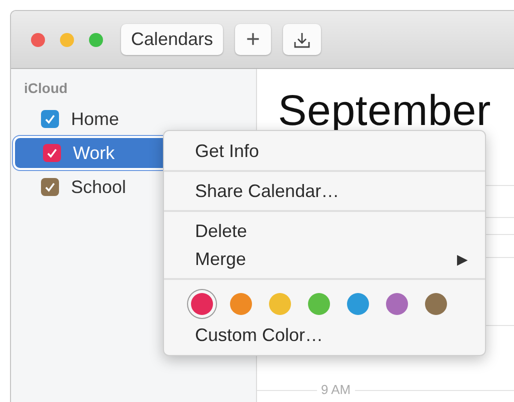 This screenshot has width=514, height=402. Describe the element at coordinates (324, 231) in the screenshot. I see `menu-item: Delete` at that location.